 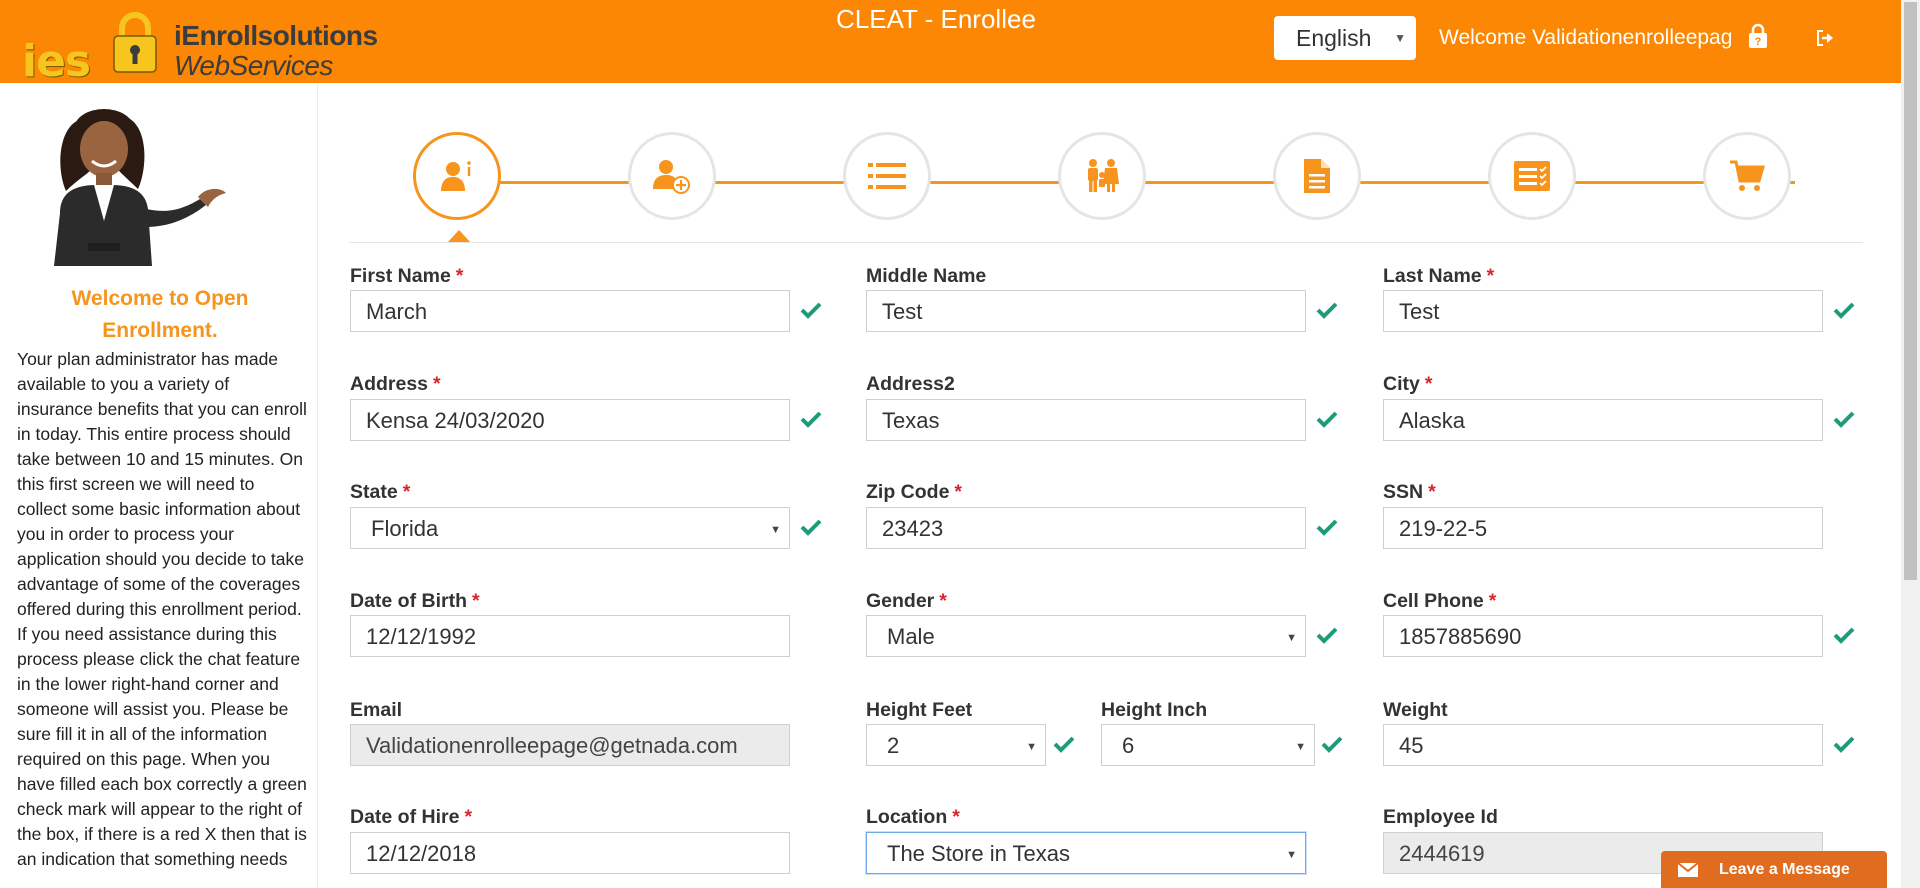 I want to click on page-scrollbar, so click(x=1910, y=444).